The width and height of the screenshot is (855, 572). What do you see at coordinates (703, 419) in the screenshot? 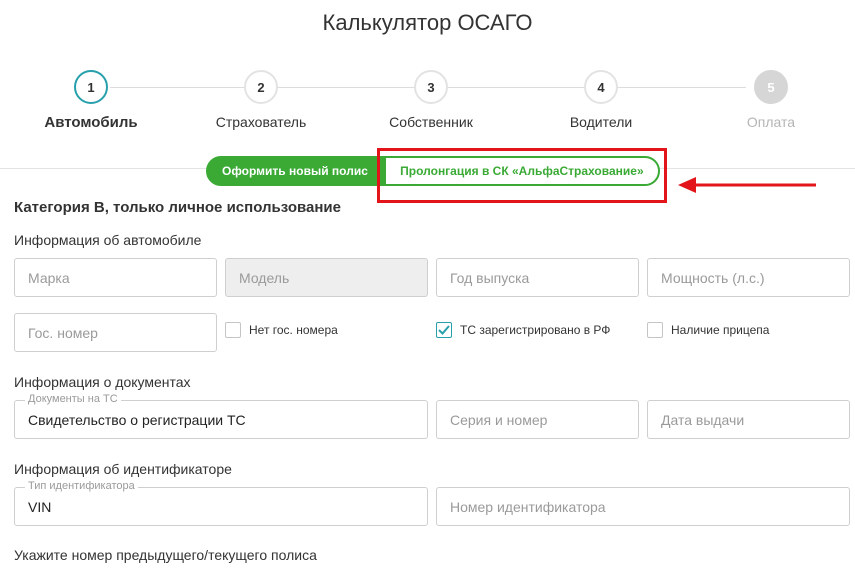
I see `issue-date-placeholder: Дата выдачи` at bounding box center [703, 419].